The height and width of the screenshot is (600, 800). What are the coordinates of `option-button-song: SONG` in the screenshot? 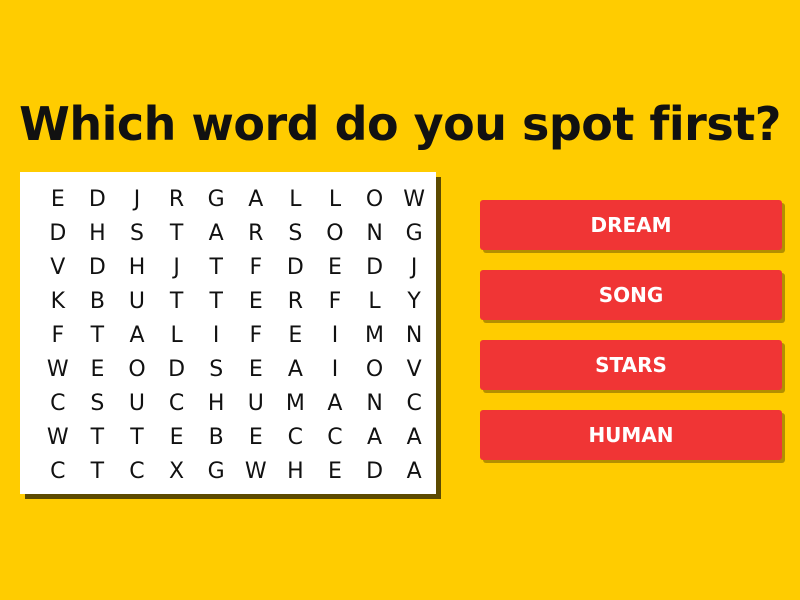 It's located at (631, 295).